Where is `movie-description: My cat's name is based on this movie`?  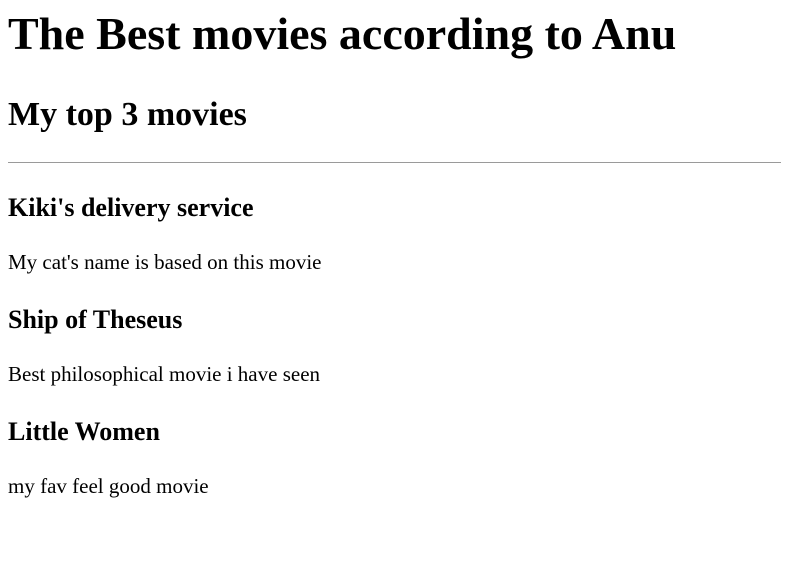
movie-description: My cat's name is based on this movie is located at coordinates (165, 261).